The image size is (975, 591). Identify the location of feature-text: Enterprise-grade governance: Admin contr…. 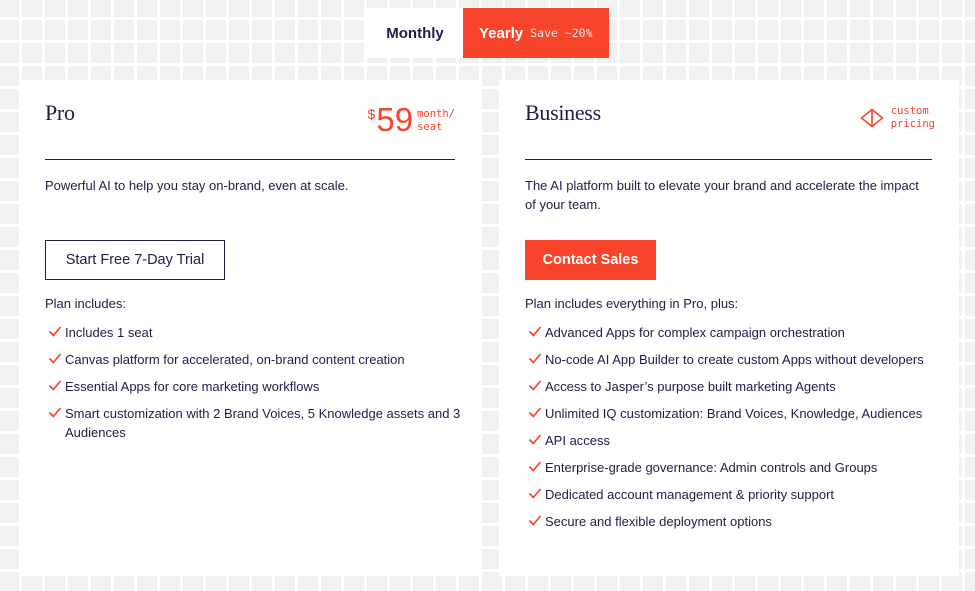
(711, 467).